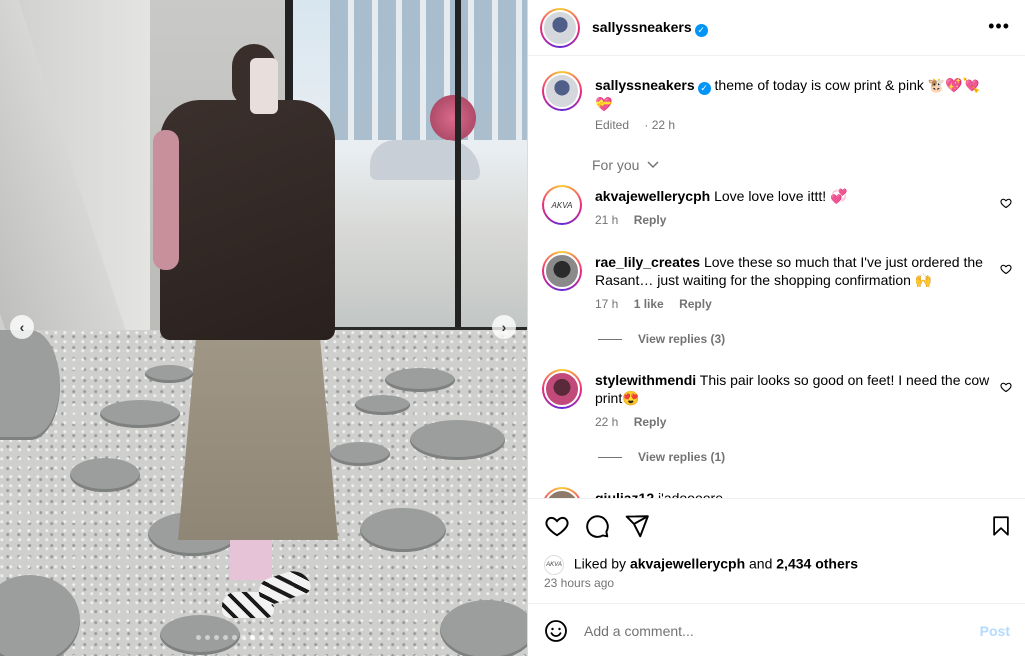  What do you see at coordinates (453, 118) in the screenshot?
I see `photo-tree` at bounding box center [453, 118].